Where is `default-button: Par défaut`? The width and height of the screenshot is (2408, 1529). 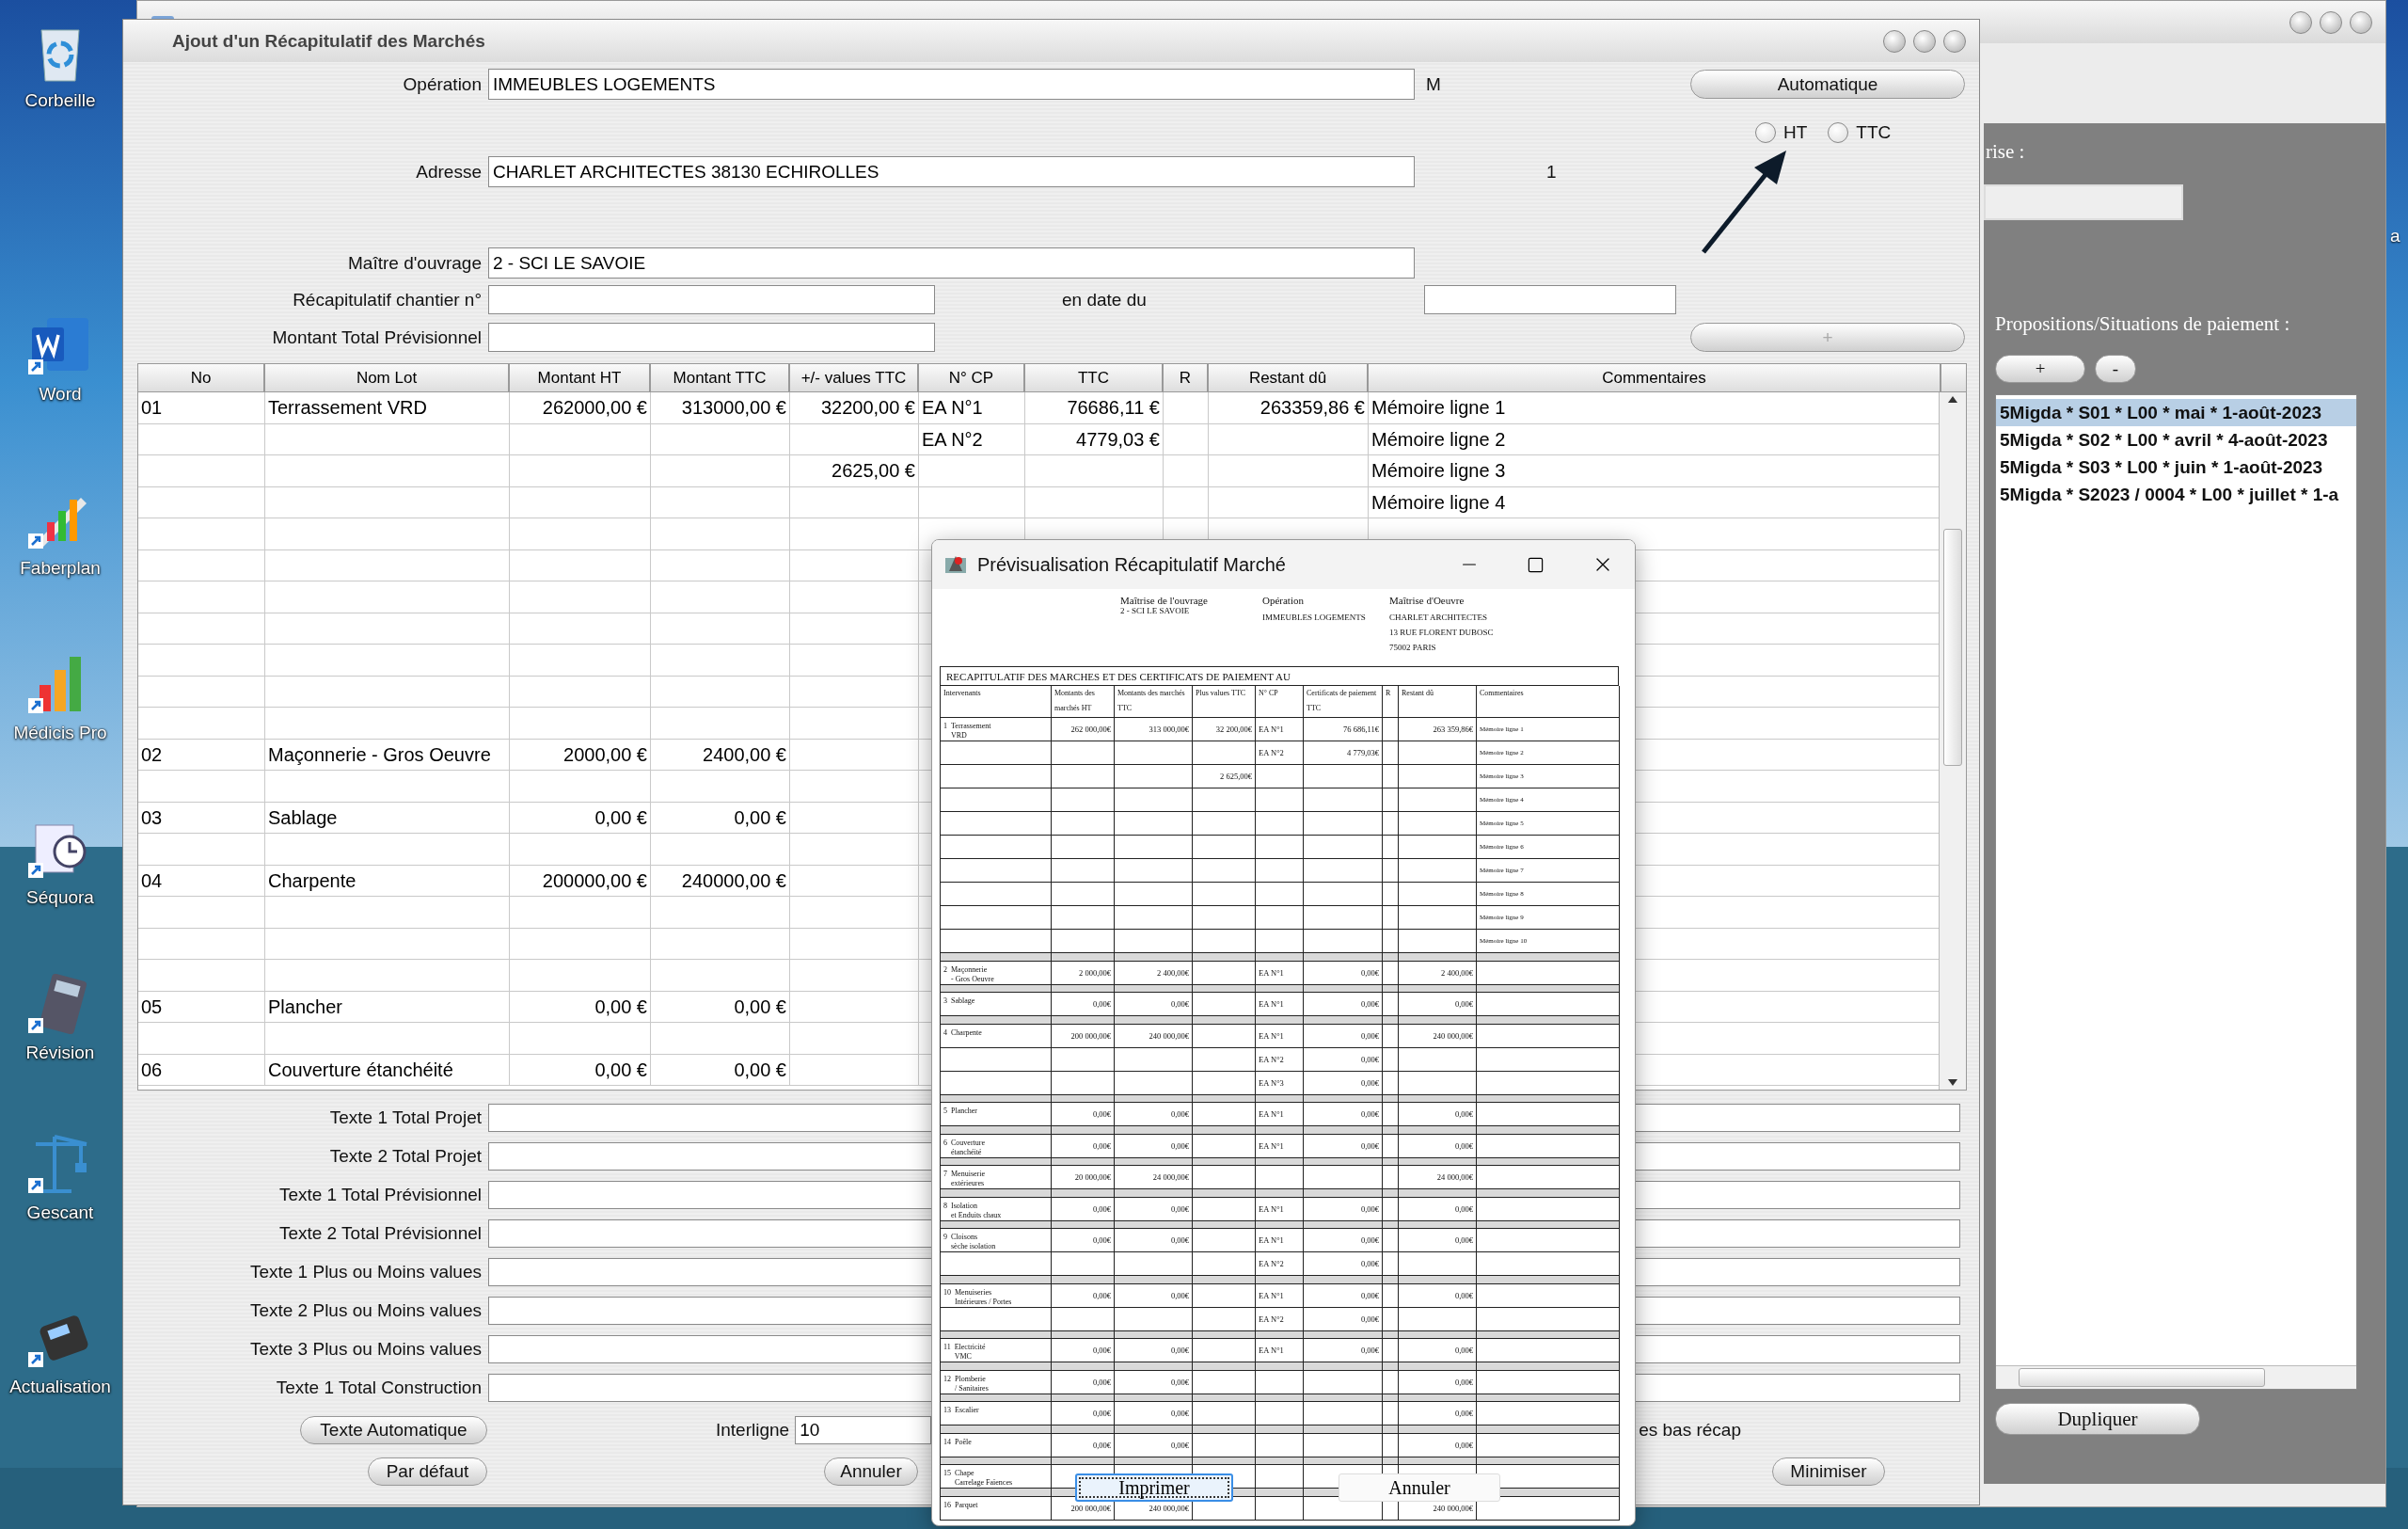
default-button: Par défaut is located at coordinates (428, 1471).